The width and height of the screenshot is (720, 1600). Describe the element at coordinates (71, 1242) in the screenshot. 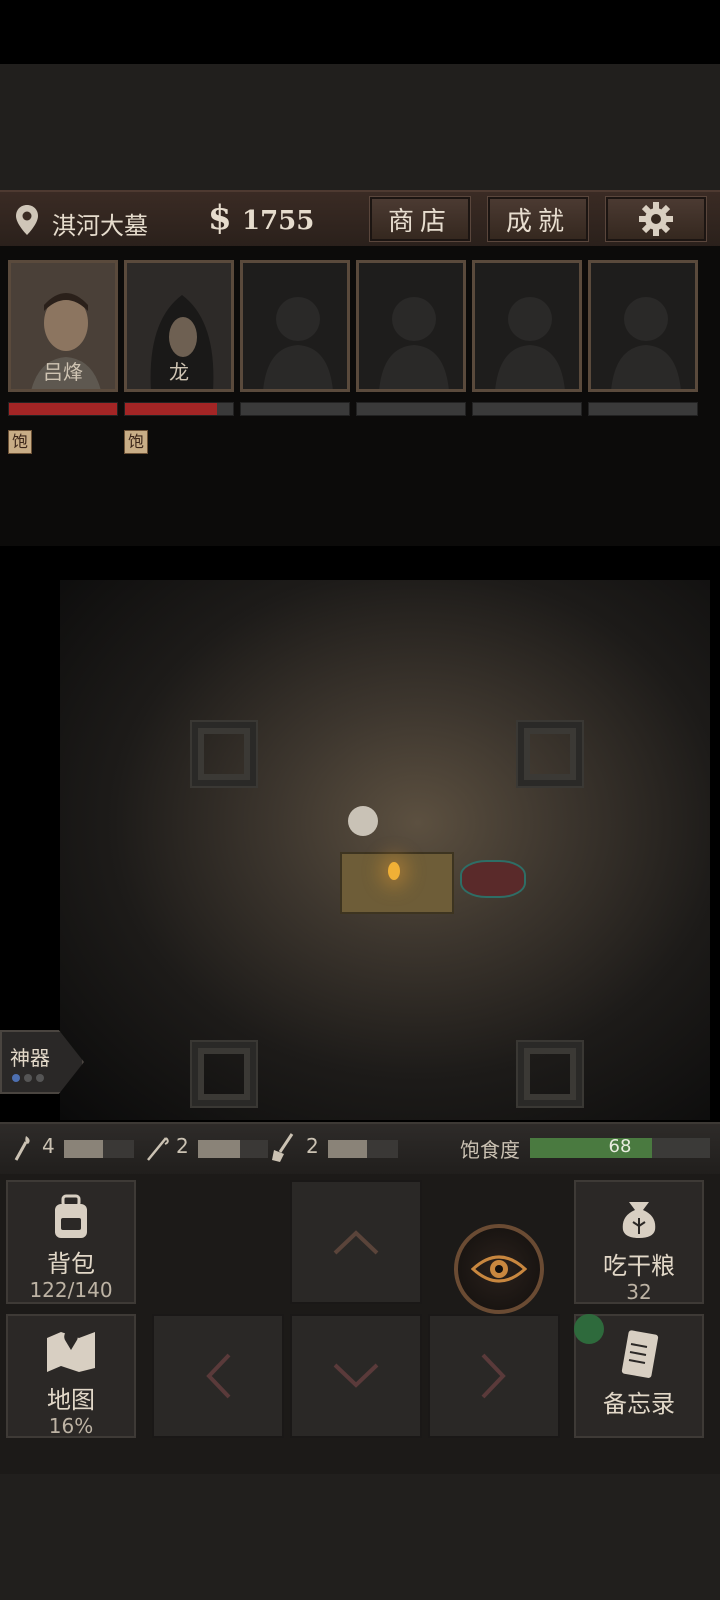

I see `backpack-button: 背包 122/140` at that location.